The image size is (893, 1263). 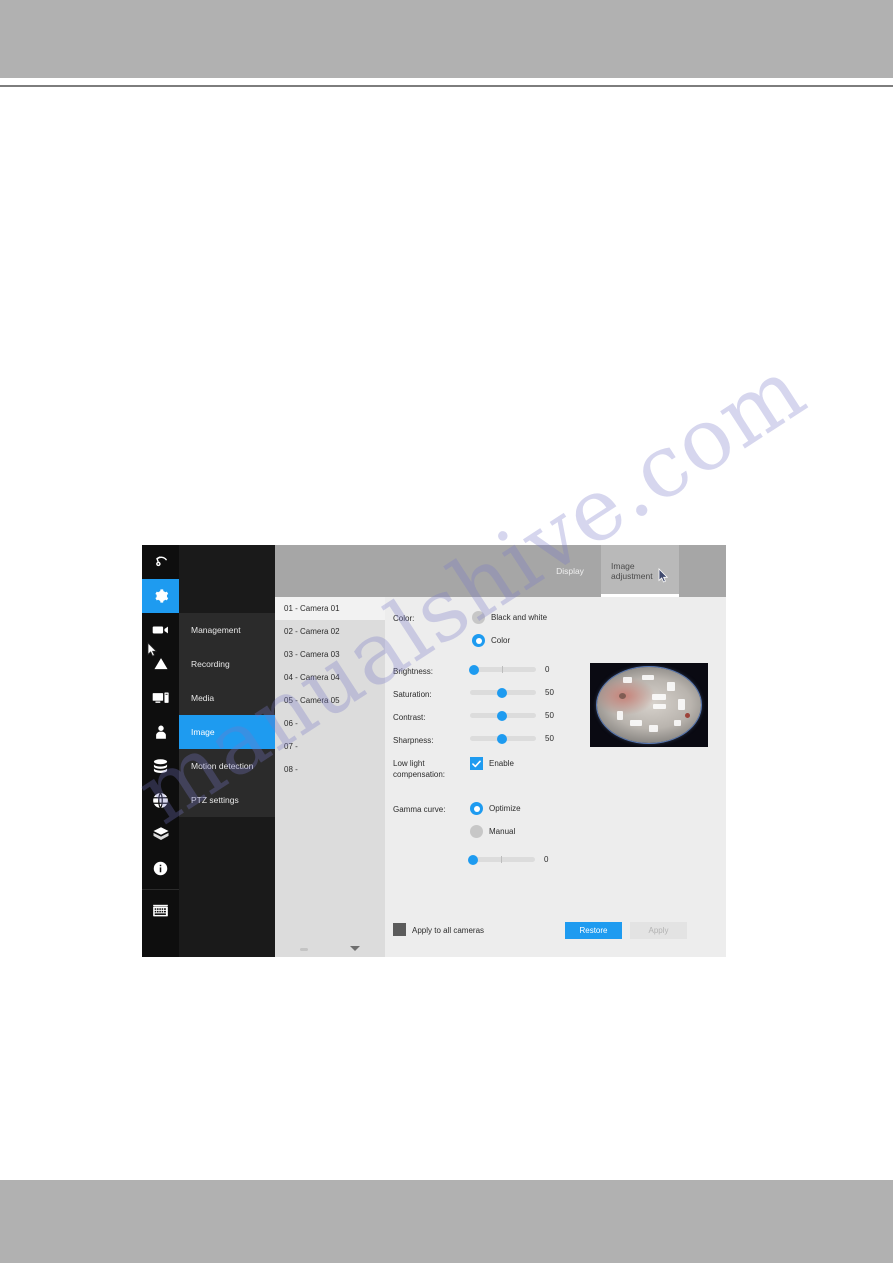 What do you see at coordinates (330, 677) in the screenshot?
I see `camera-list-item: 04 - Camera 04` at bounding box center [330, 677].